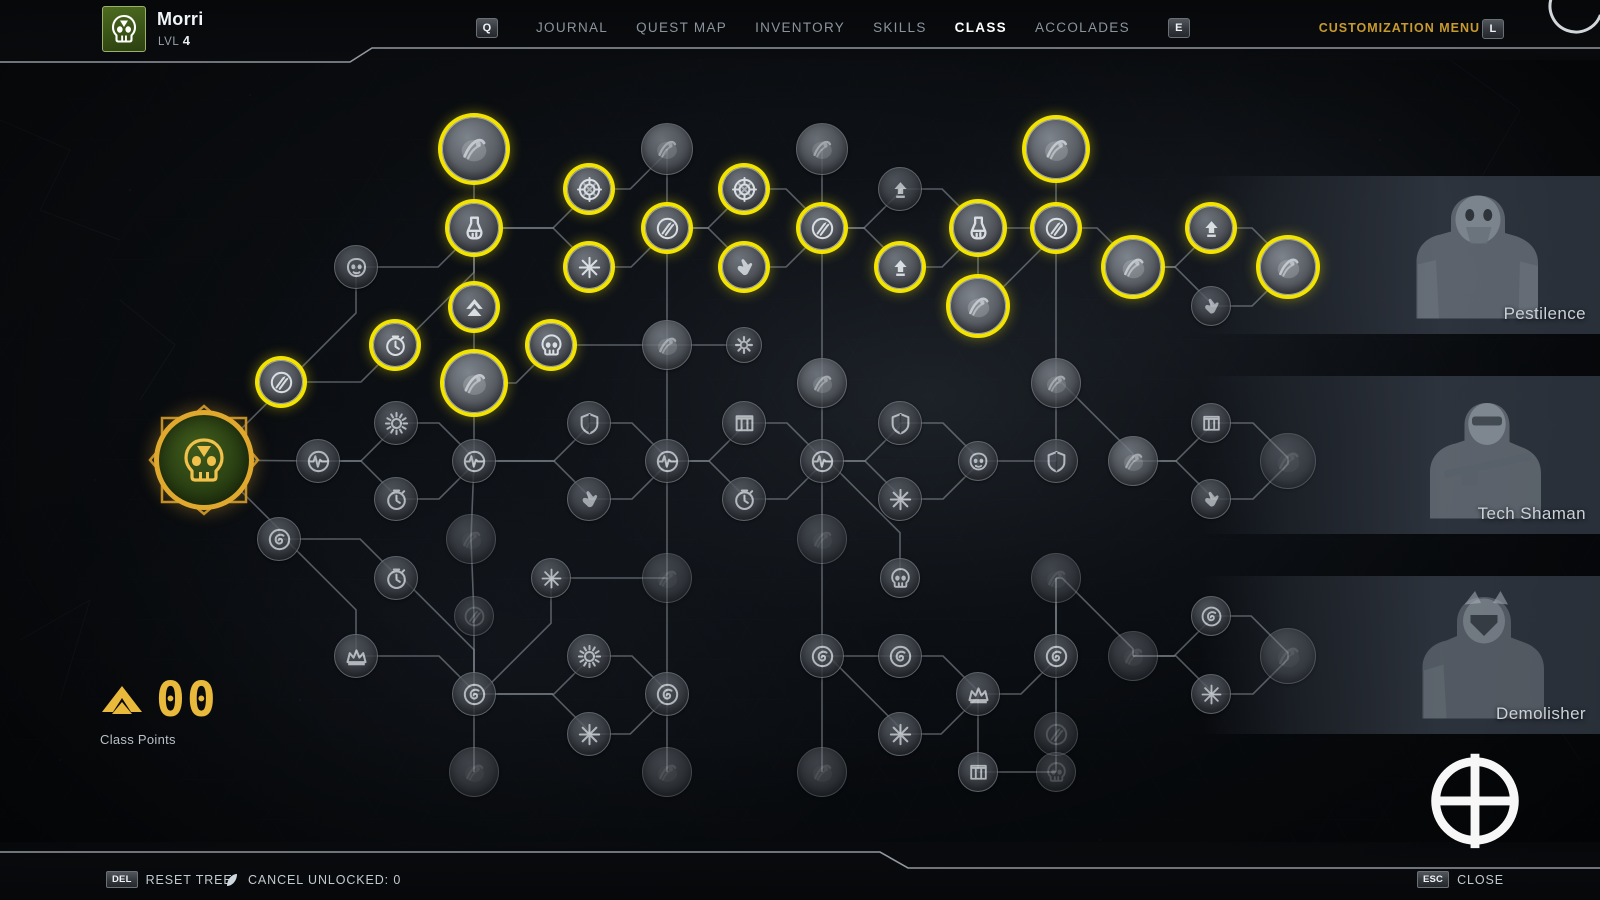 The height and width of the screenshot is (900, 1600). Describe the element at coordinates (1056, 656) in the screenshot. I see `skill-node-n63` at that location.